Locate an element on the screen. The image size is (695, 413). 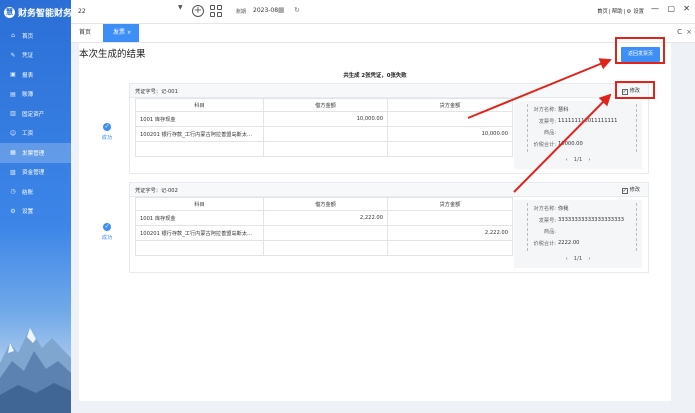
logo-mark-icon: 慧 is located at coordinates (9, 12).